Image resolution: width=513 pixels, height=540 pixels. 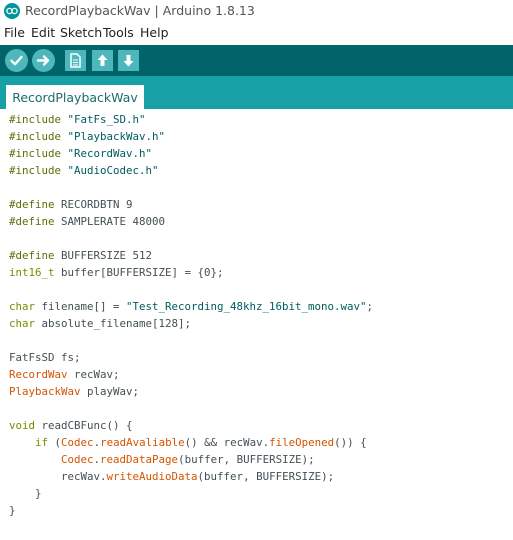 What do you see at coordinates (12, 11) in the screenshot?
I see `arduino-logo-icon` at bounding box center [12, 11].